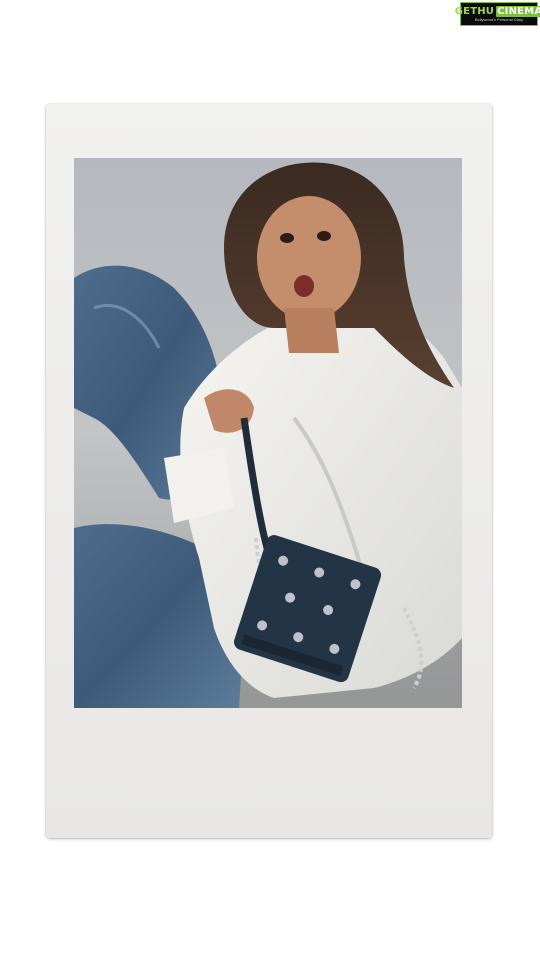 The height and width of the screenshot is (960, 540). Describe the element at coordinates (518, 11) in the screenshot. I see `watermark-brand-right: CINEMA` at that location.